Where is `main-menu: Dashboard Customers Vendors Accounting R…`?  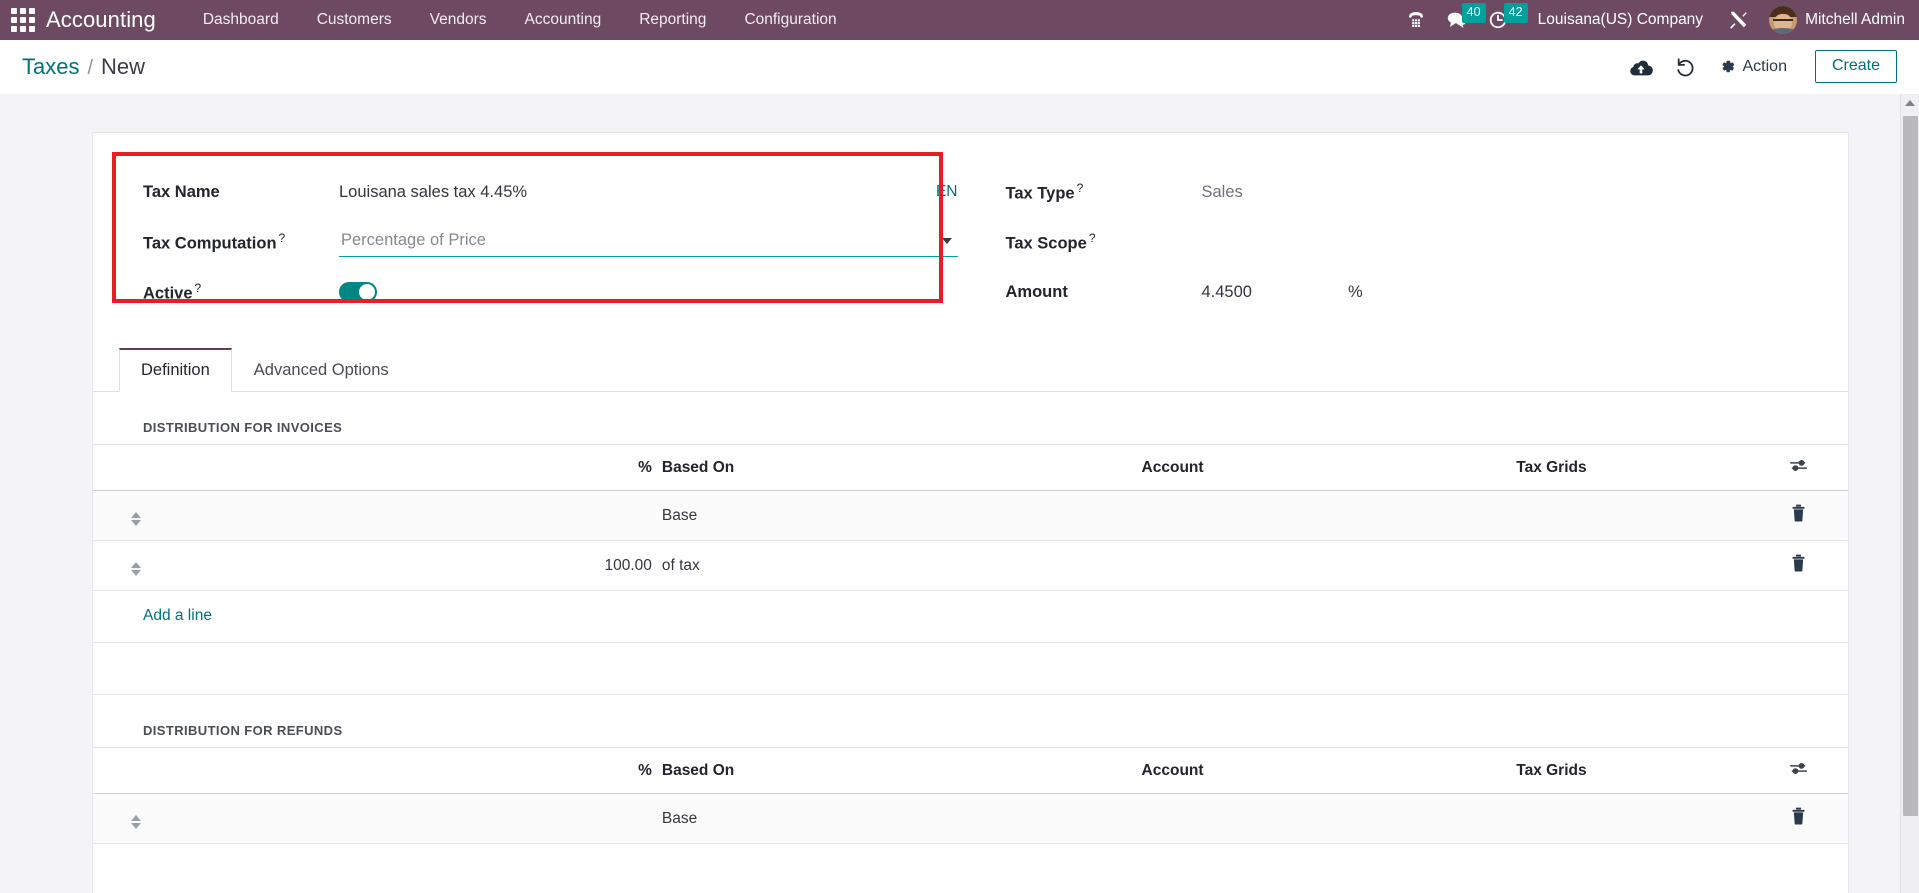 main-menu: Dashboard Customers Vendors Accounting R… is located at coordinates (520, 20).